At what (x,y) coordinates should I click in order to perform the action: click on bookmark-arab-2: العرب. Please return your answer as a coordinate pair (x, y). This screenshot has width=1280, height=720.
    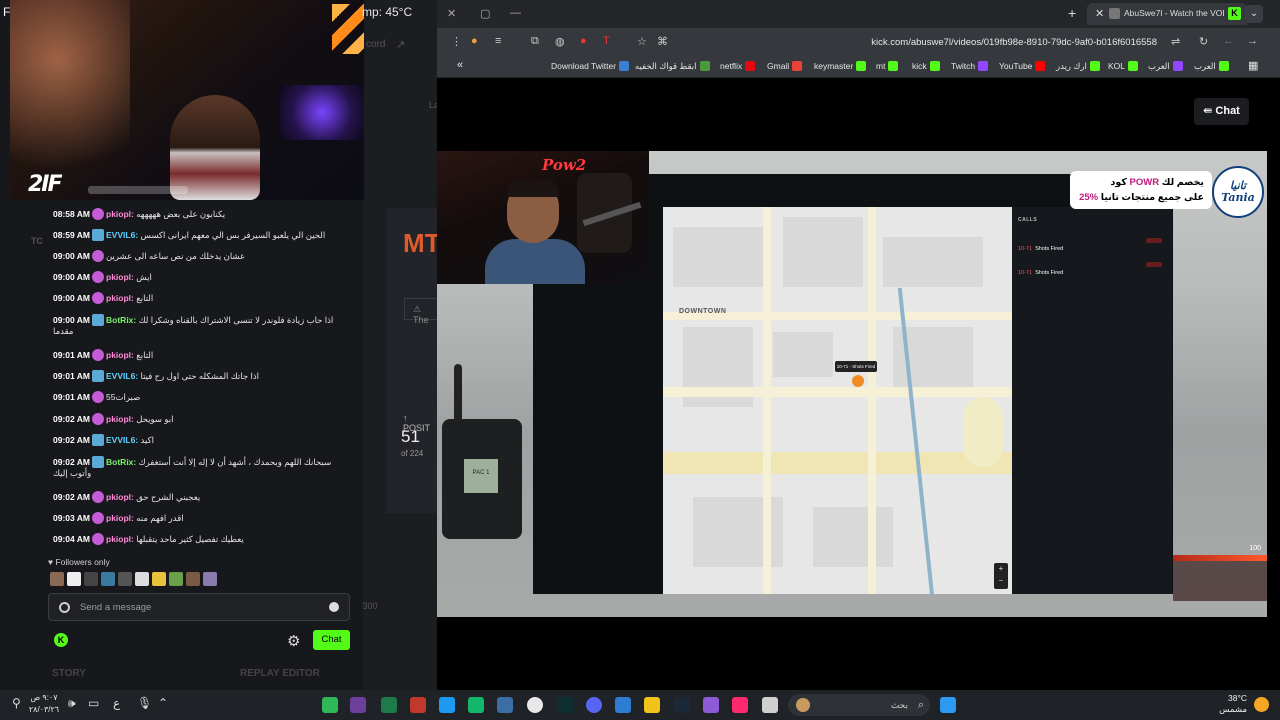
    Looking at the image, I should click on (1211, 66).